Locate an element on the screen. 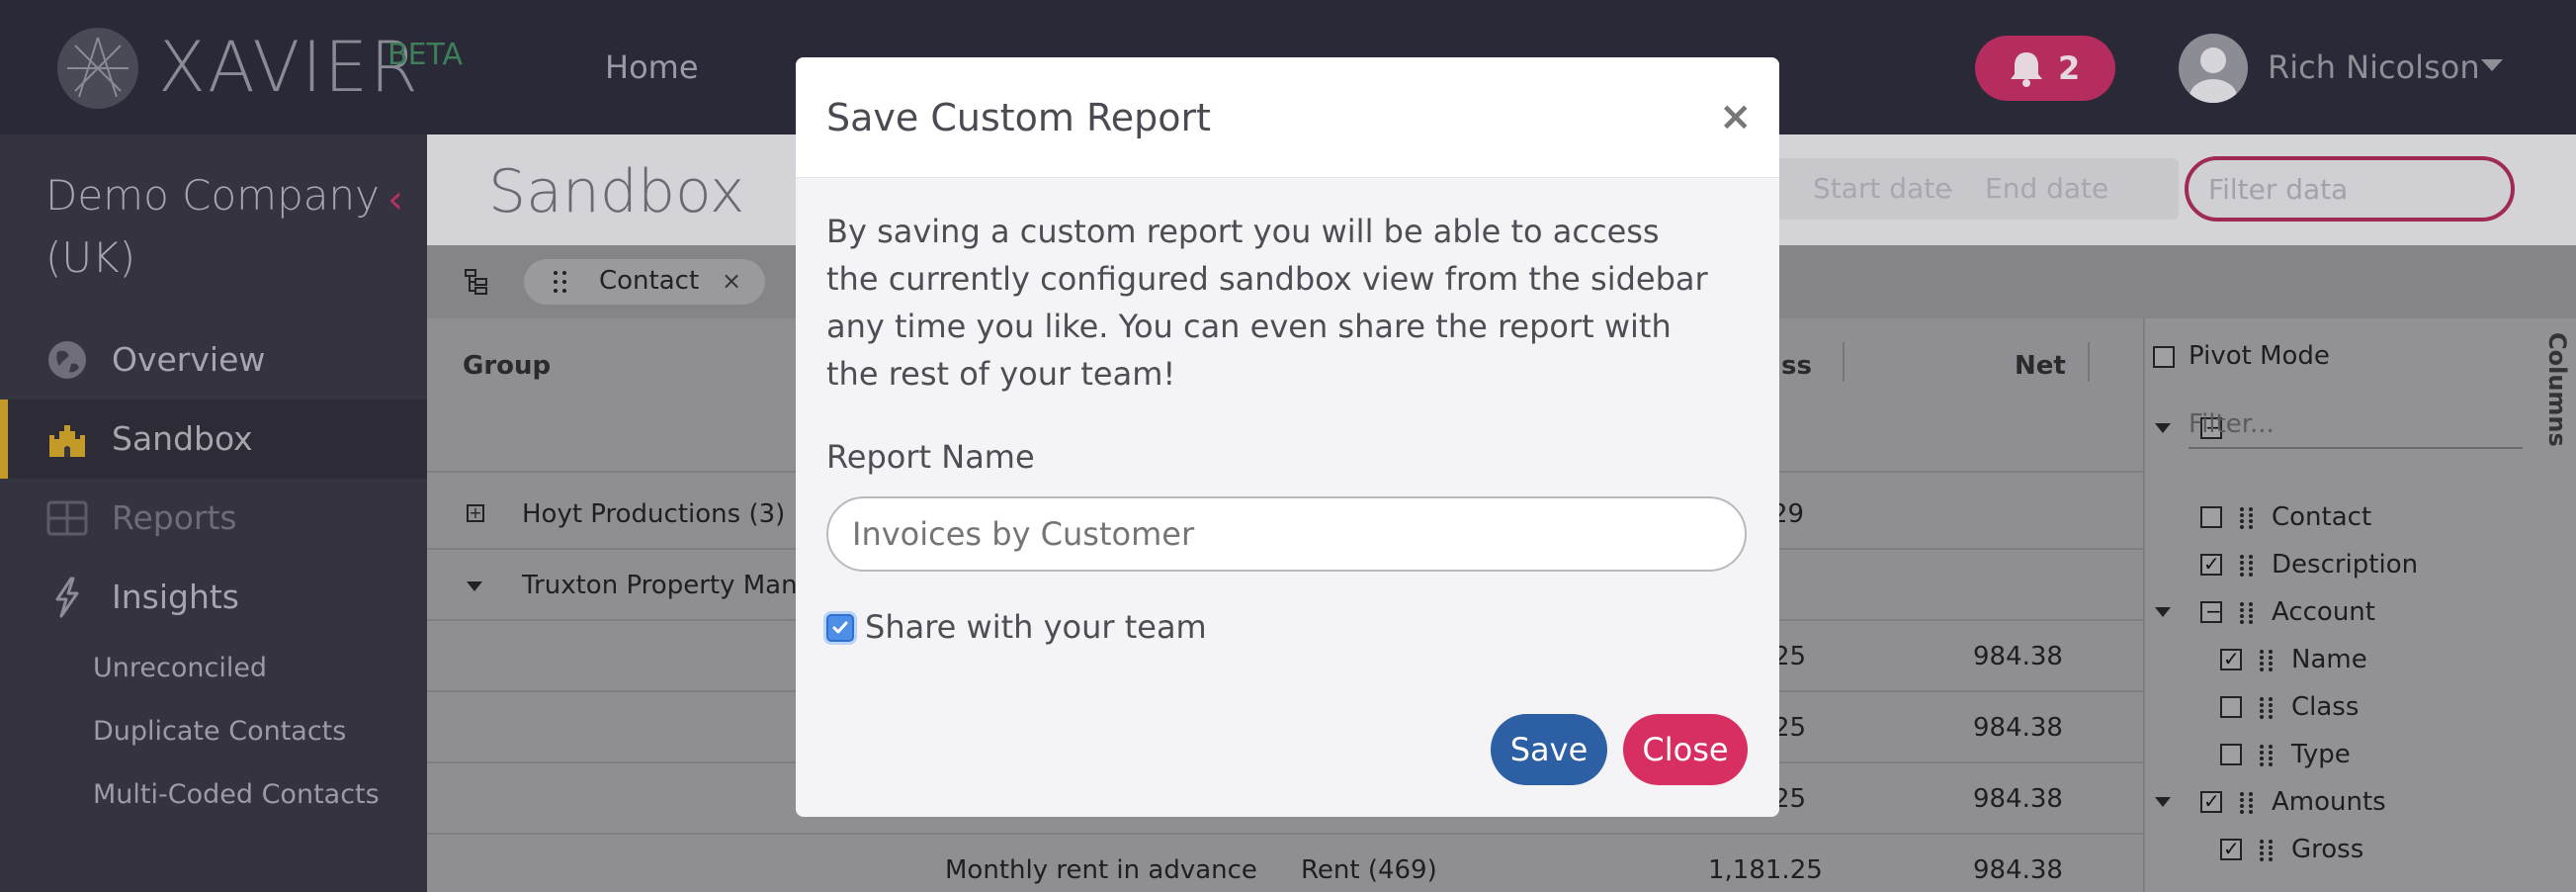 This screenshot has width=2576, height=892. grid-icon is located at coordinates (67, 518).